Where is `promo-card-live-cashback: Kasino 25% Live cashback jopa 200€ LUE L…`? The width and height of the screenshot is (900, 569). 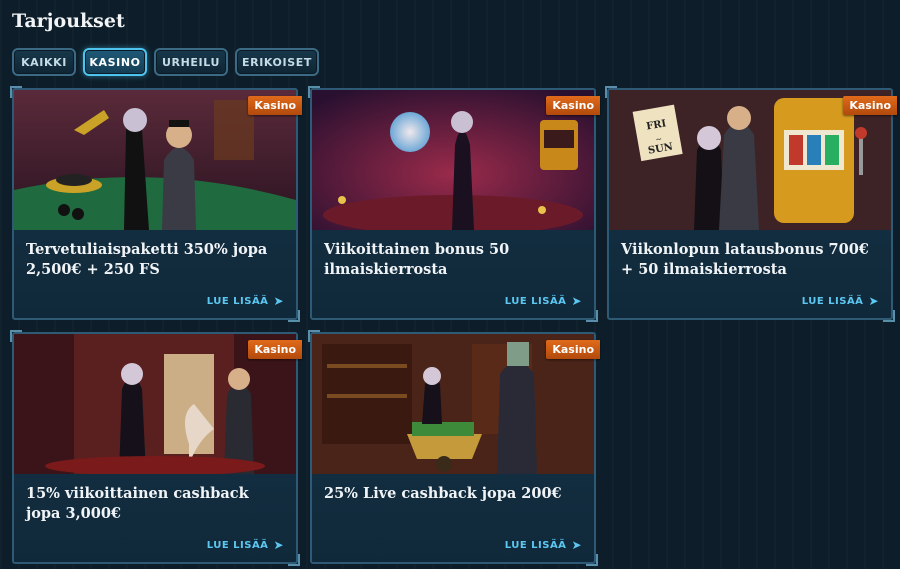 promo-card-live-cashback: Kasino 25% Live cashback jopa 200€ LUE L… is located at coordinates (454, 448).